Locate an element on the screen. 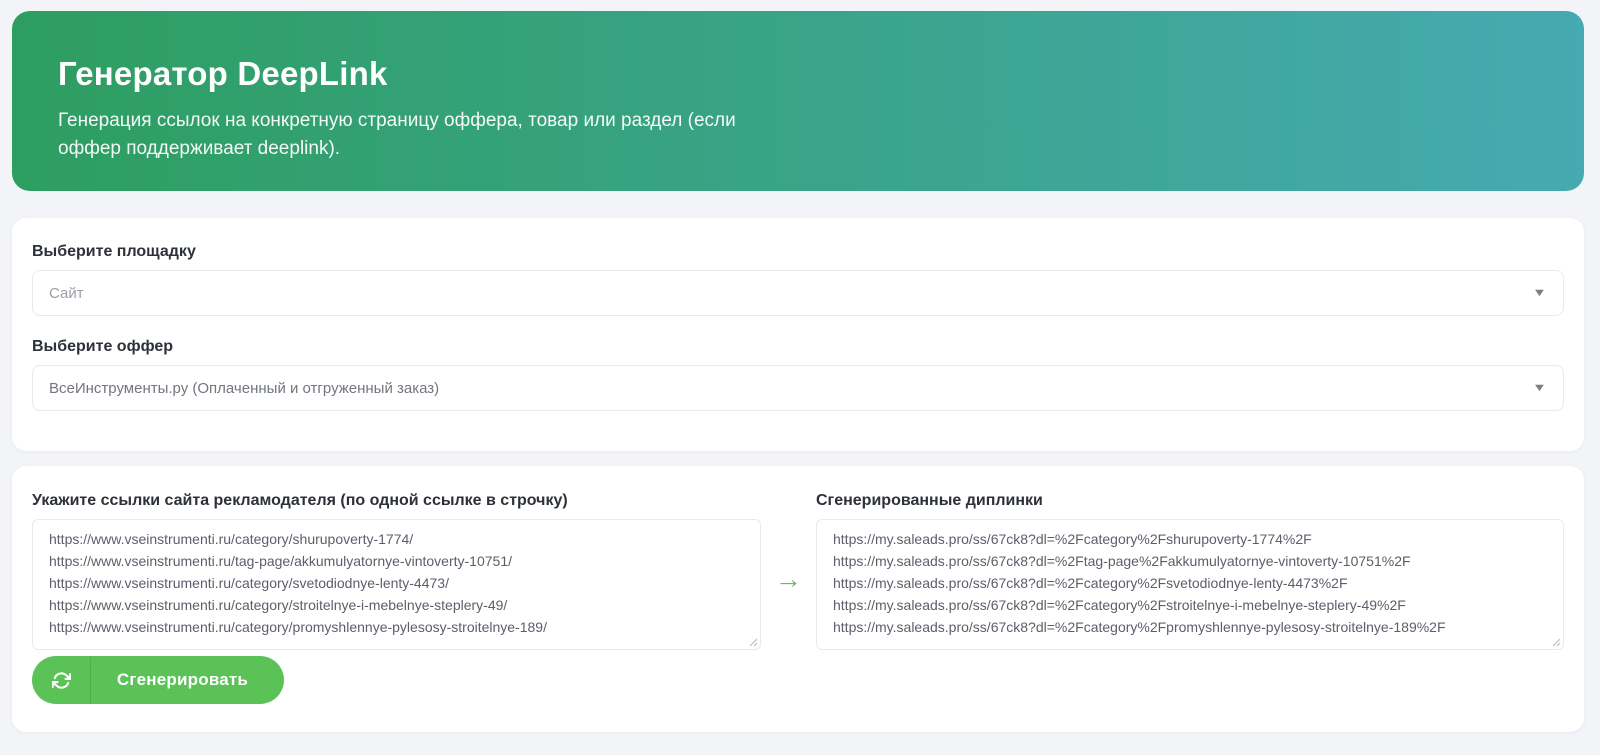  generate-button: Сгенерировать is located at coordinates (158, 680).